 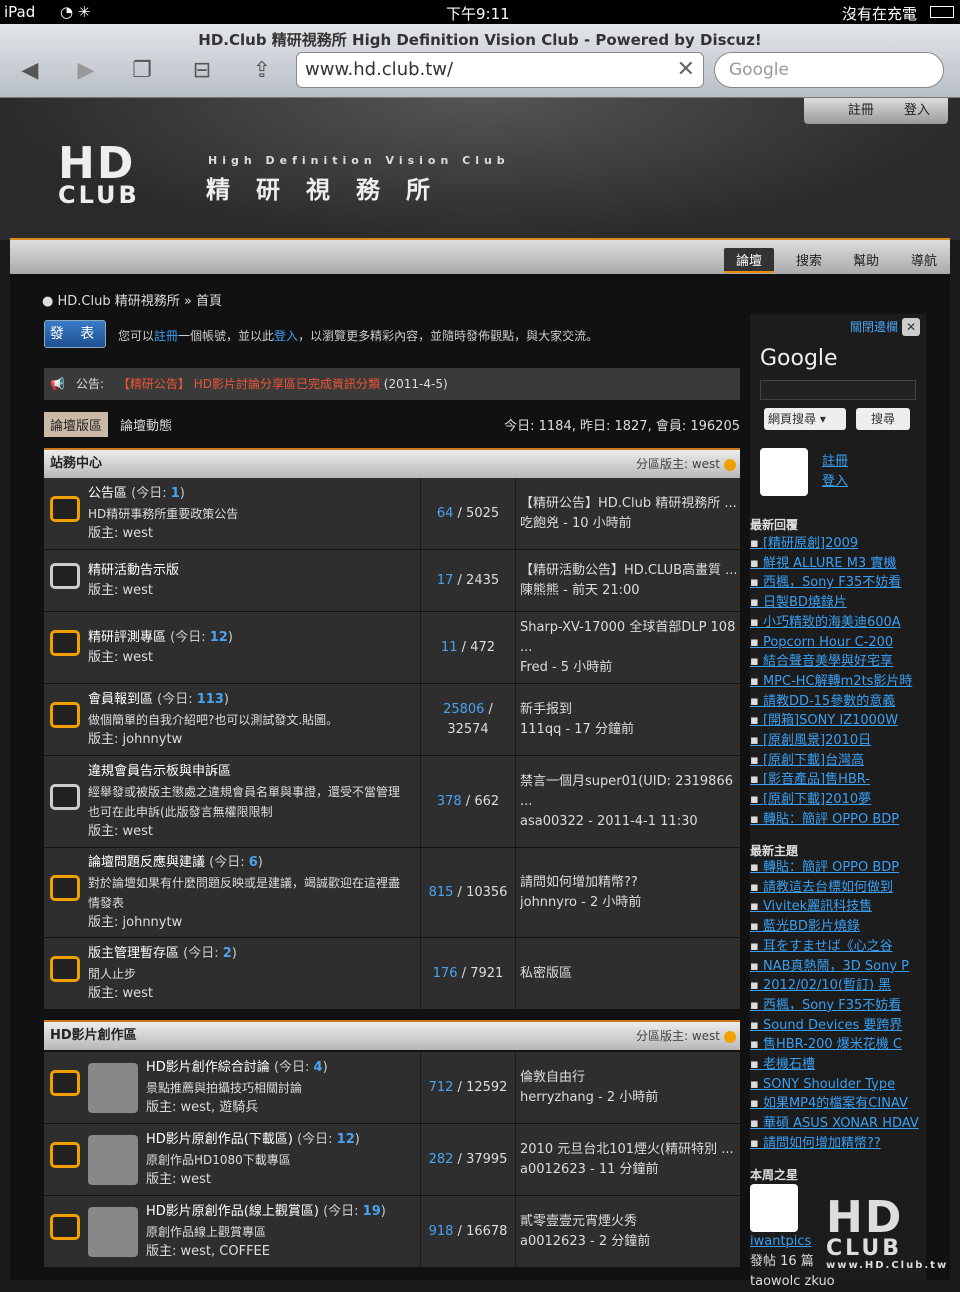 What do you see at coordinates (838, 1045) in the screenshot?
I see `sidebar-thread-link: 售HBR-200 爆米花機 C` at bounding box center [838, 1045].